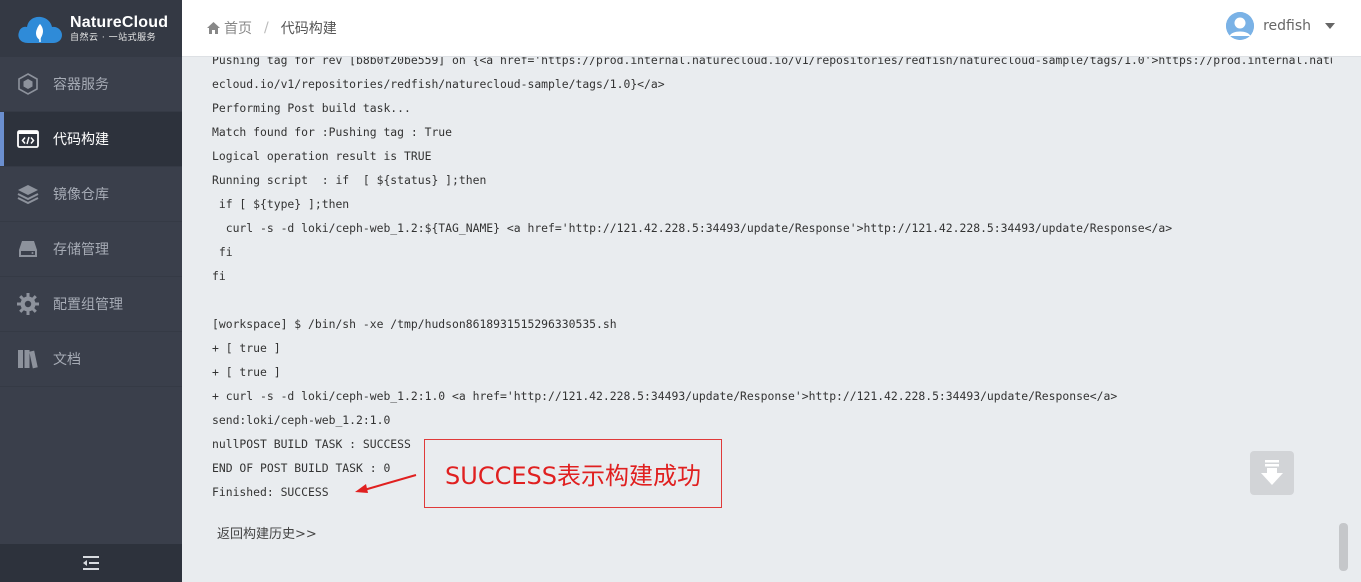  Describe the element at coordinates (386, 483) in the screenshot. I see `annotation-arrow-icon` at that location.